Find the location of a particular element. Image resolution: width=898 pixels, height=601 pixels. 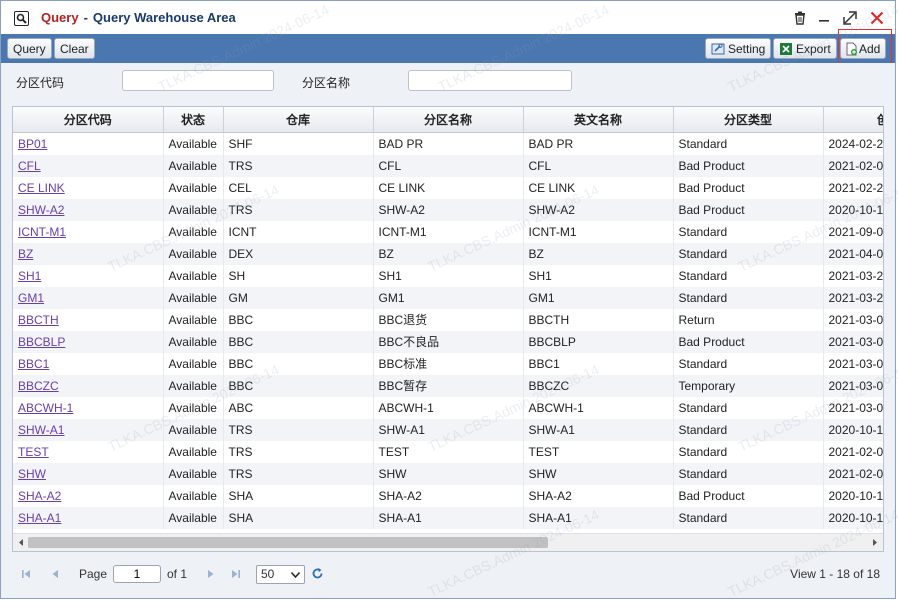

refresh-icon is located at coordinates (317, 573).